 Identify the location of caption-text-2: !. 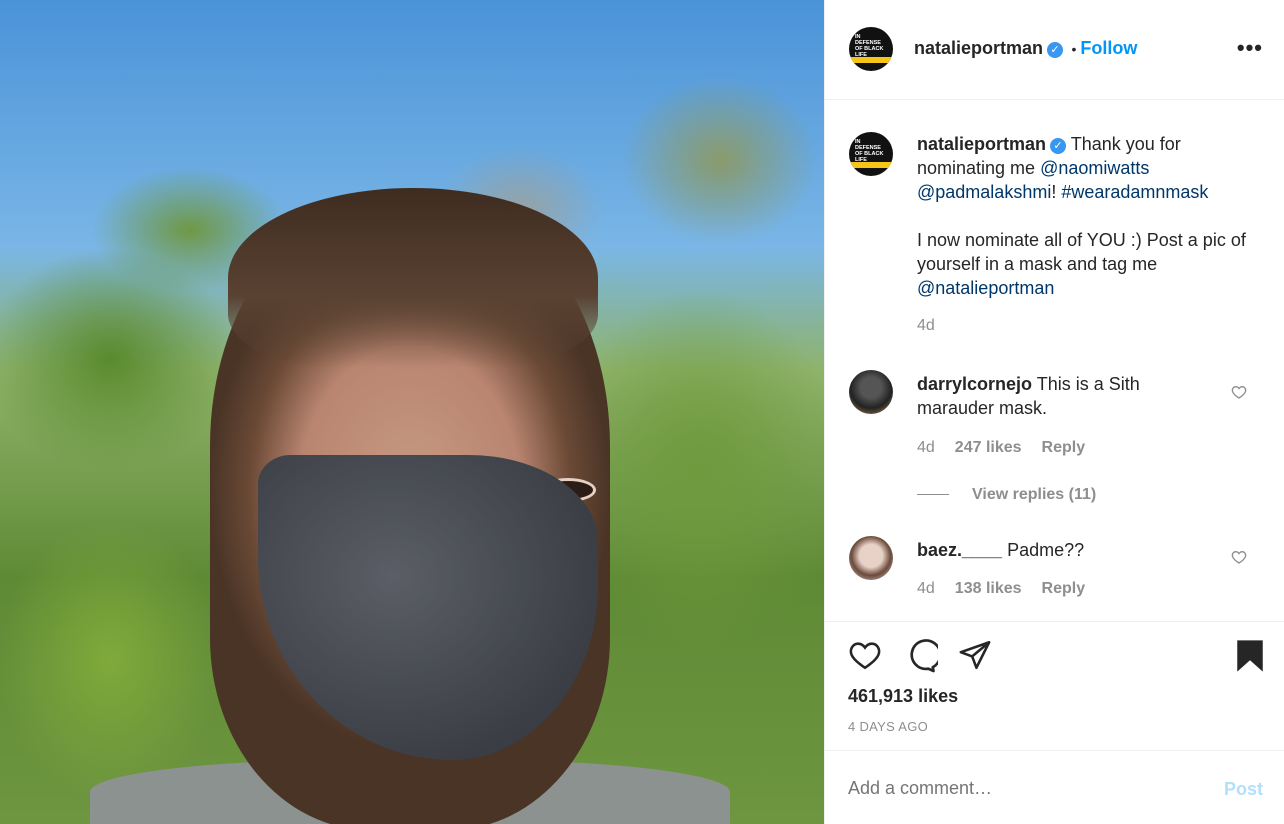
(1056, 192).